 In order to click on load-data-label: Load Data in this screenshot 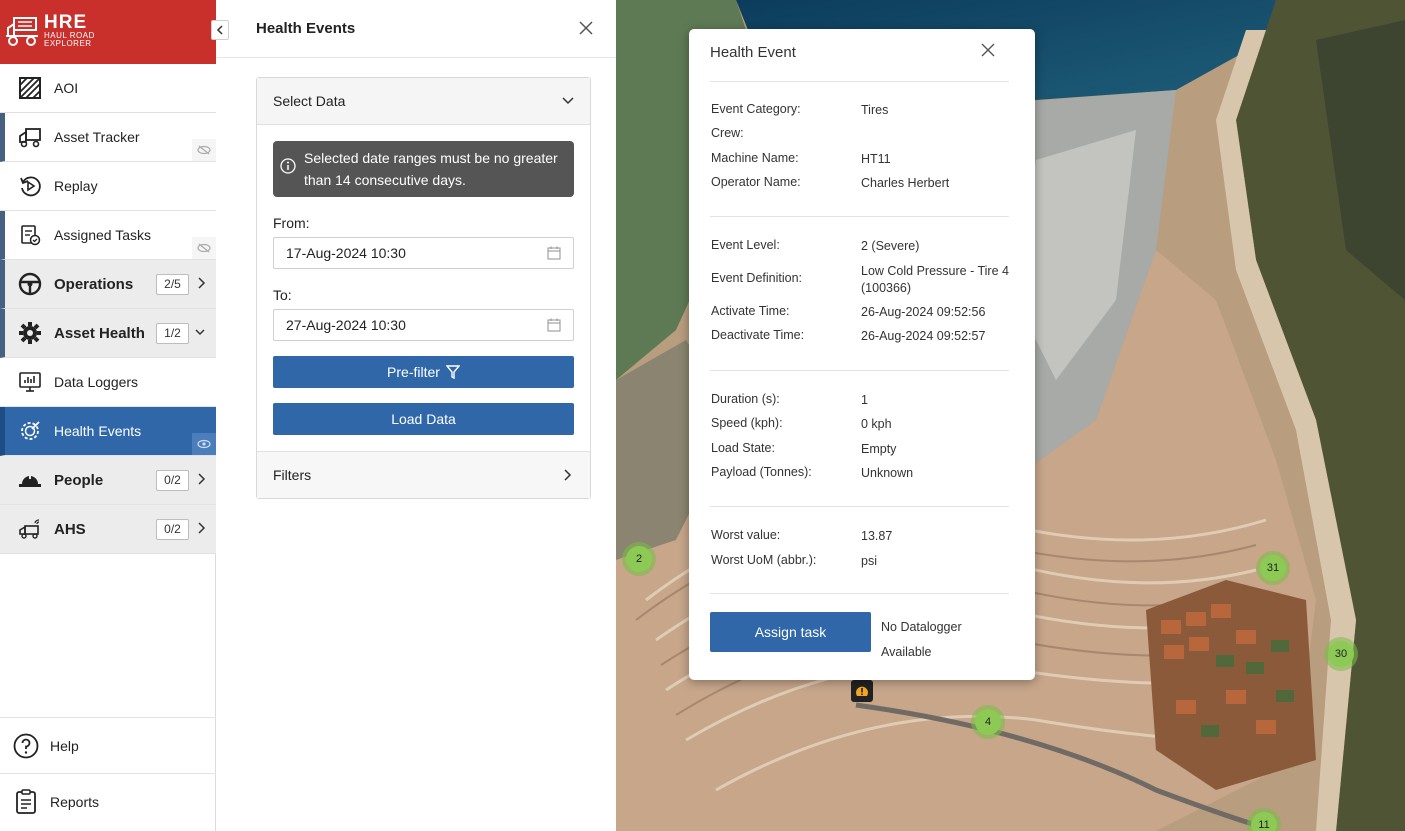, I will do `click(423, 419)`.